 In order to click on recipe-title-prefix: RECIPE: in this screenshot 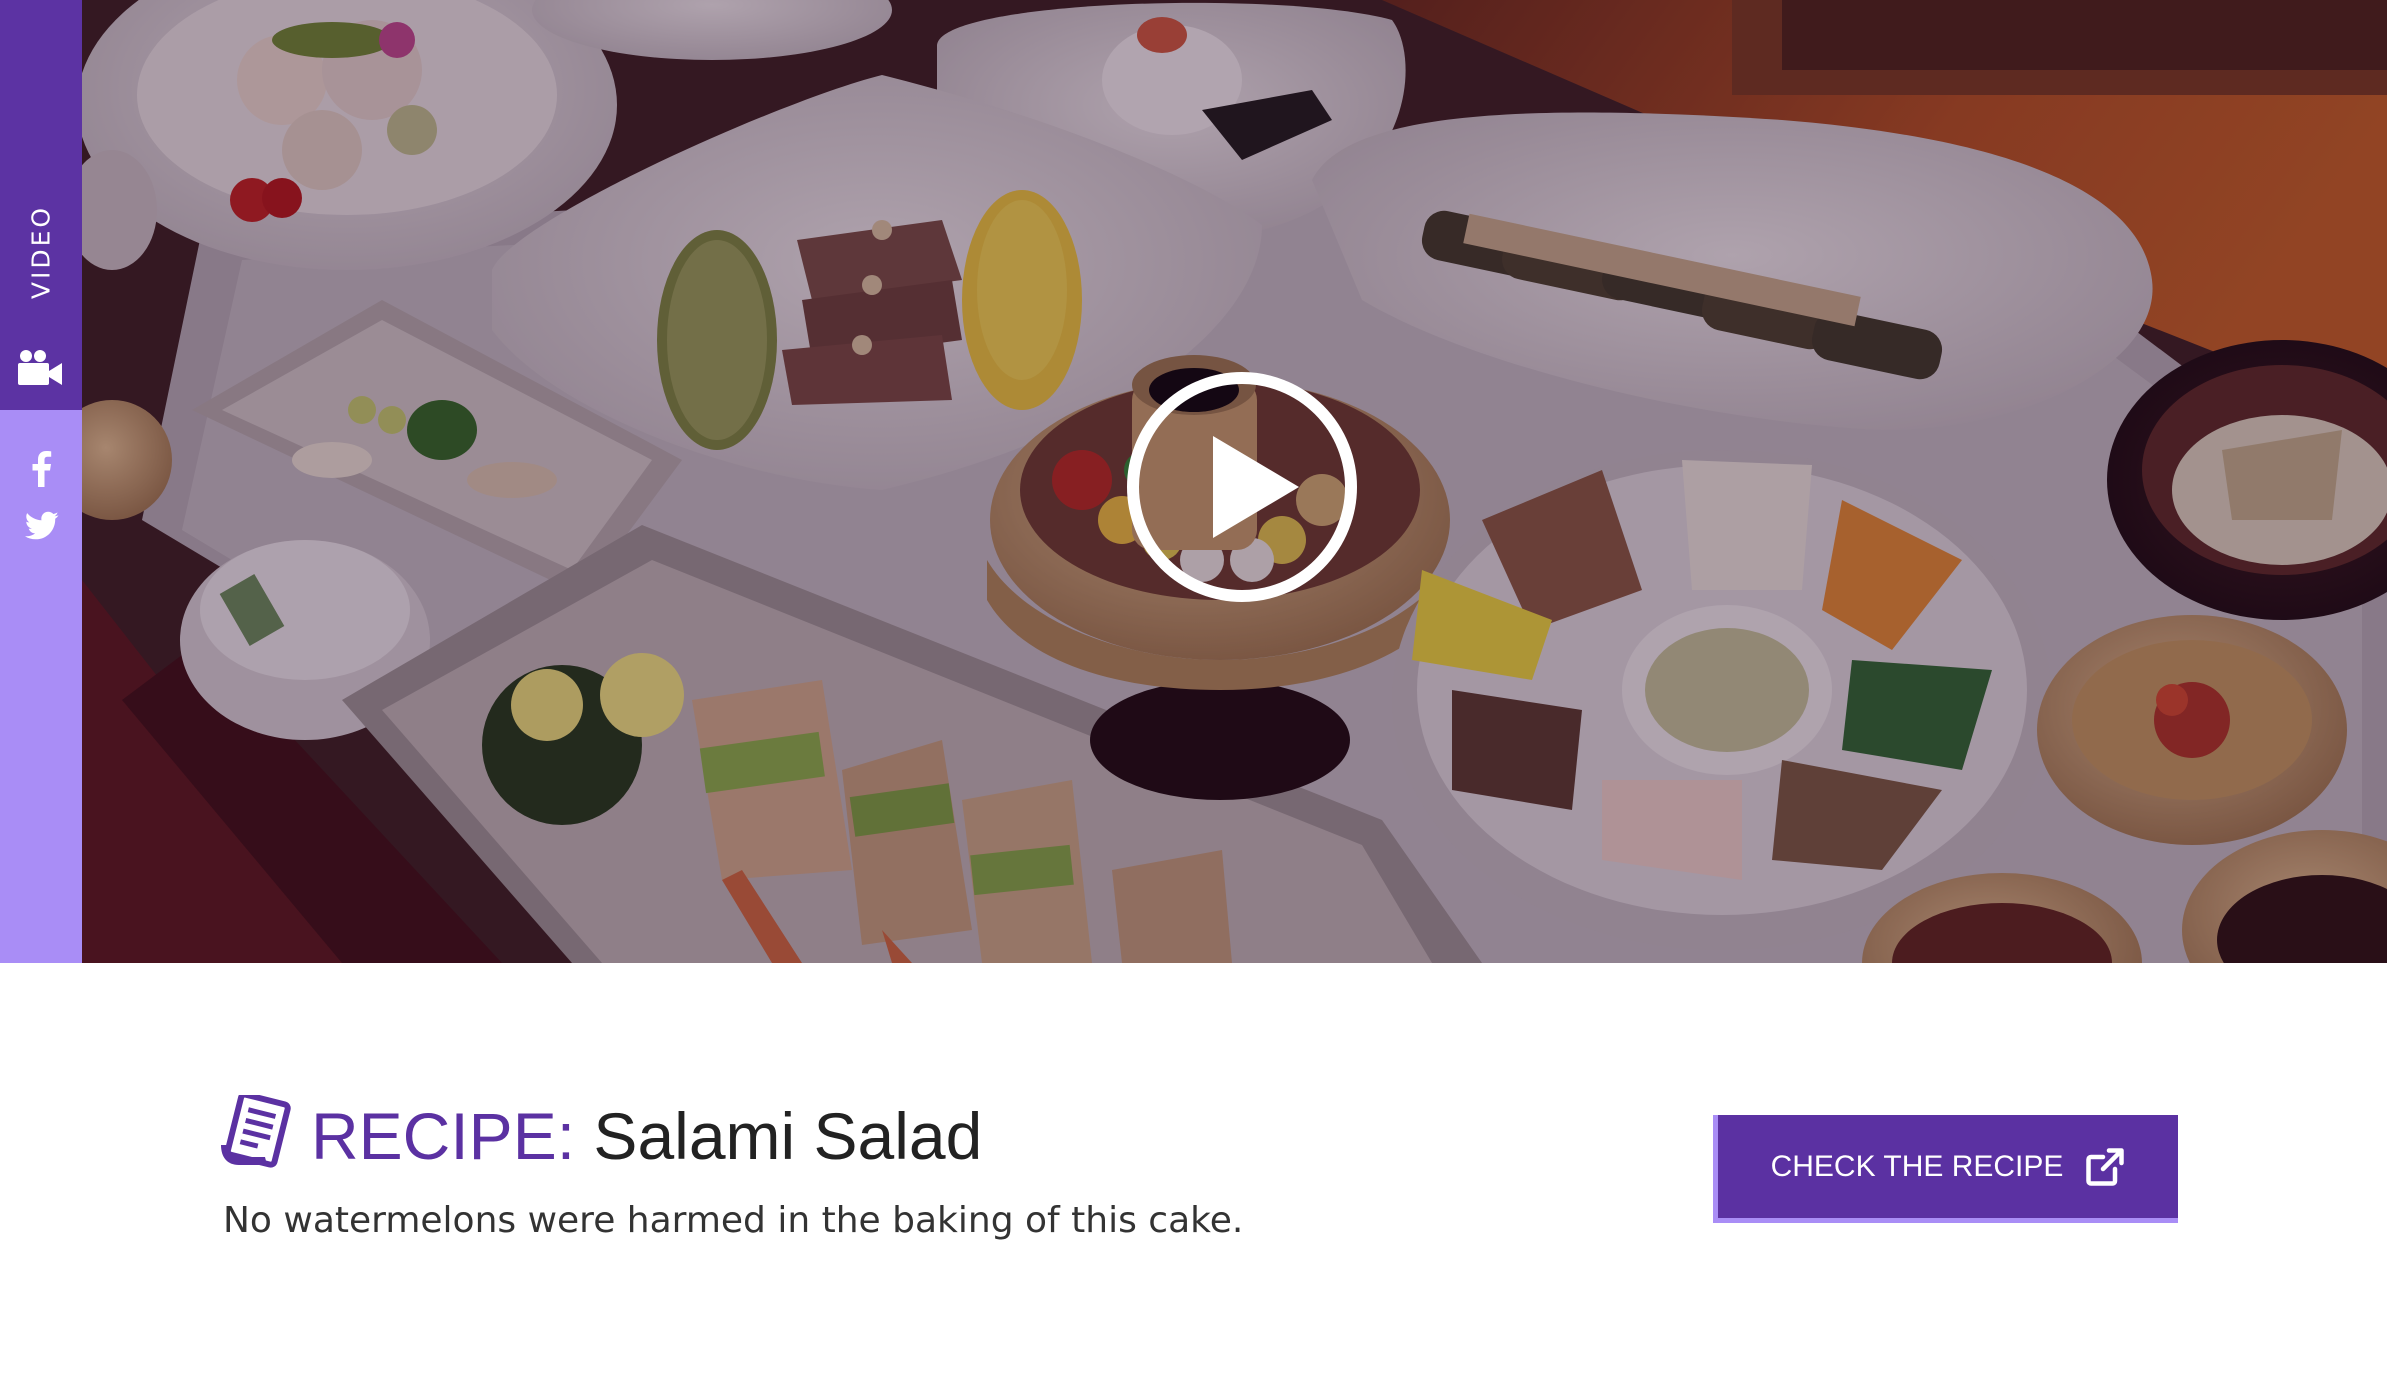, I will do `click(443, 1136)`.